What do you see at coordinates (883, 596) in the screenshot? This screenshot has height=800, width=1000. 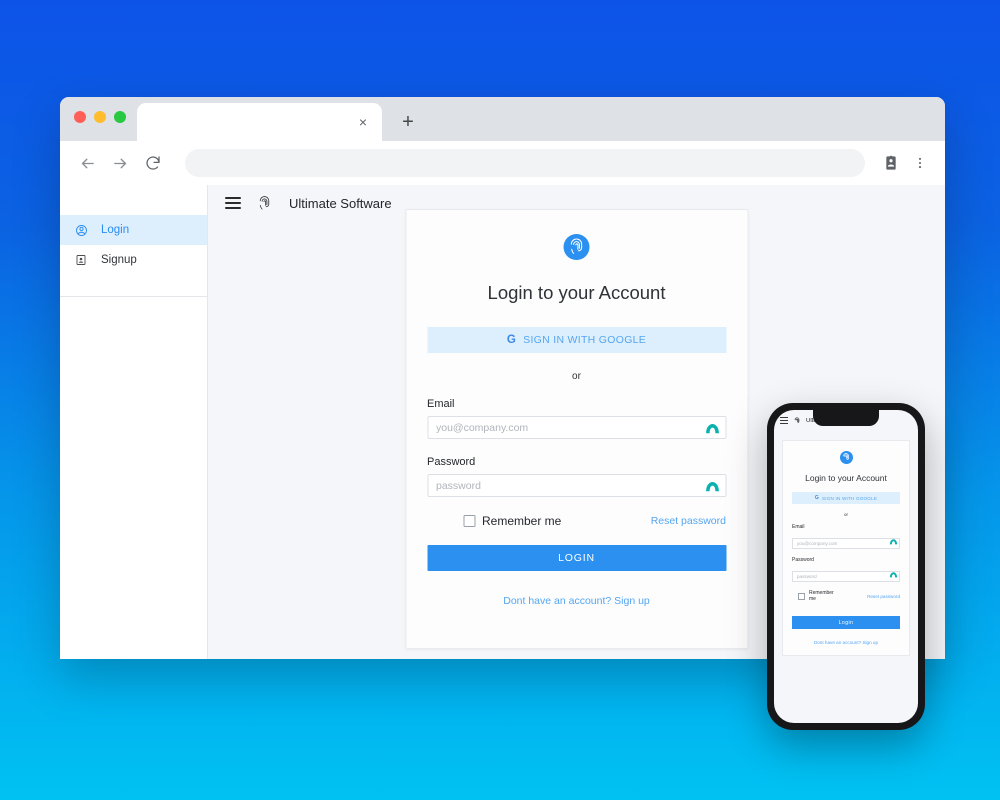 I see `phone-reset-password-link: Reset password` at bounding box center [883, 596].